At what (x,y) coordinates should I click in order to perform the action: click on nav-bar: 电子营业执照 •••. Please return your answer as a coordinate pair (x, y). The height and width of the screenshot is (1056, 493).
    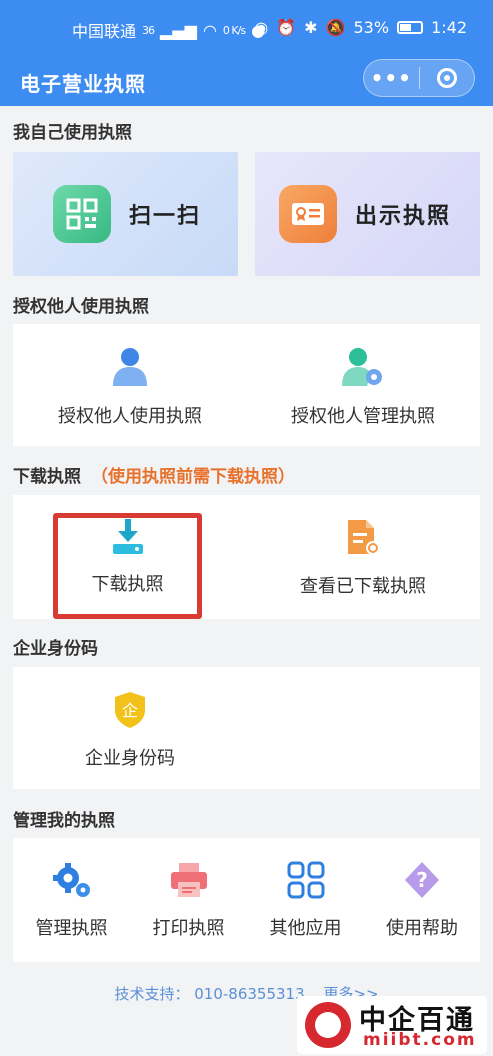
    Looking at the image, I should click on (246, 82).